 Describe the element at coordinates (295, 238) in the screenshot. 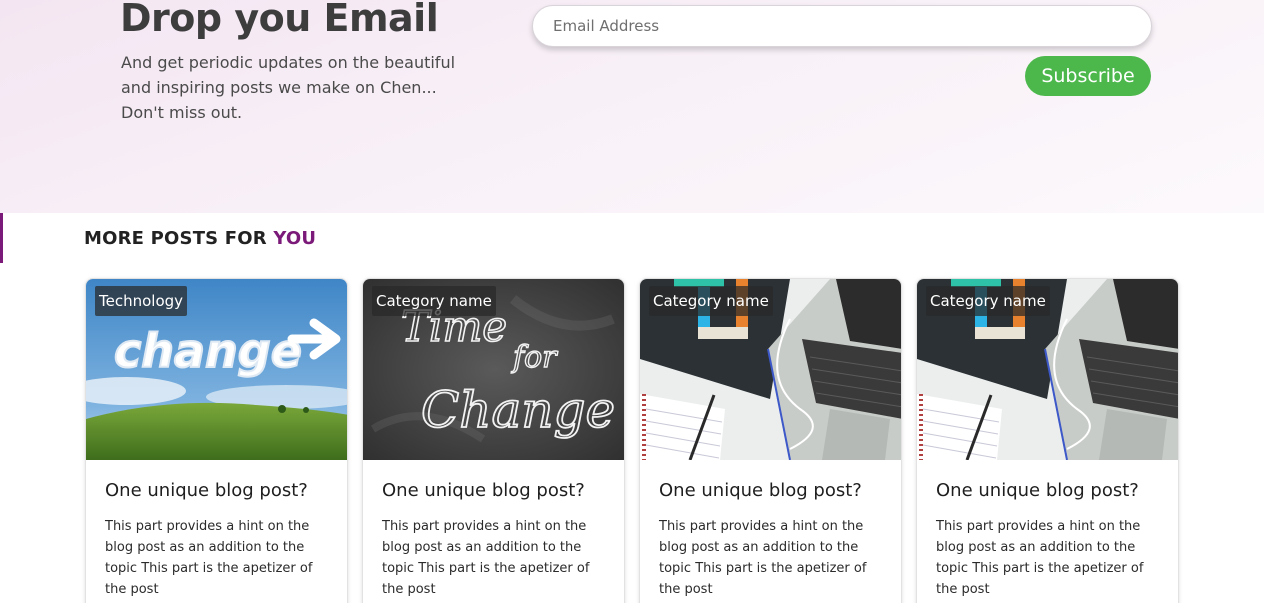

I see `more-posts-heading-accent: YOU` at that location.